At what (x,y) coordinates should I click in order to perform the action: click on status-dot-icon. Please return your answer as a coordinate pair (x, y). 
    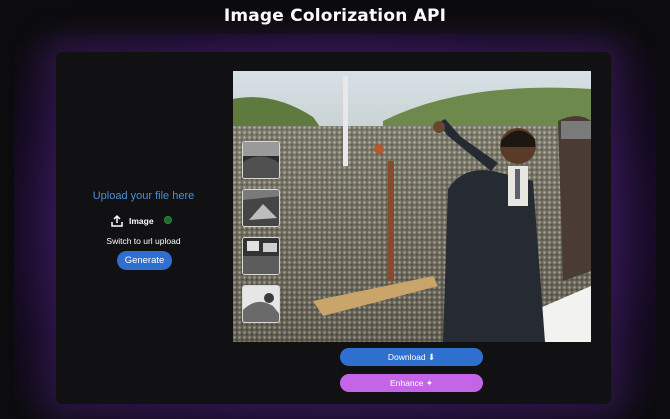
    Looking at the image, I should click on (168, 220).